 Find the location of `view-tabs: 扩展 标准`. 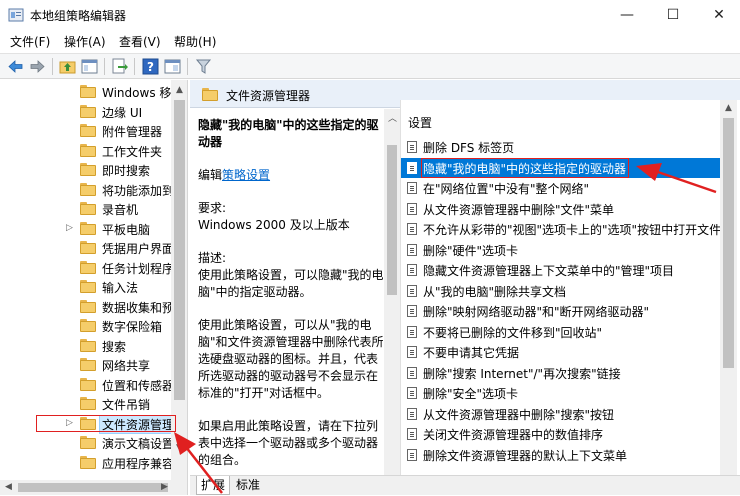

view-tabs: 扩展 标准 is located at coordinates (465, 485).